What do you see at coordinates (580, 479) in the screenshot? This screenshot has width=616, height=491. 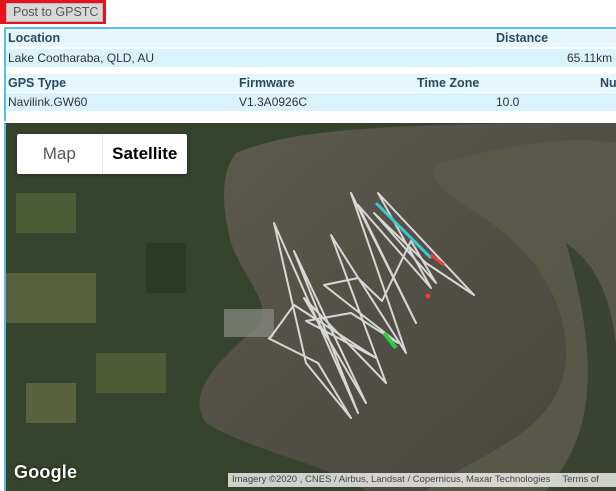 I see `terms-link: Terms of` at bounding box center [580, 479].